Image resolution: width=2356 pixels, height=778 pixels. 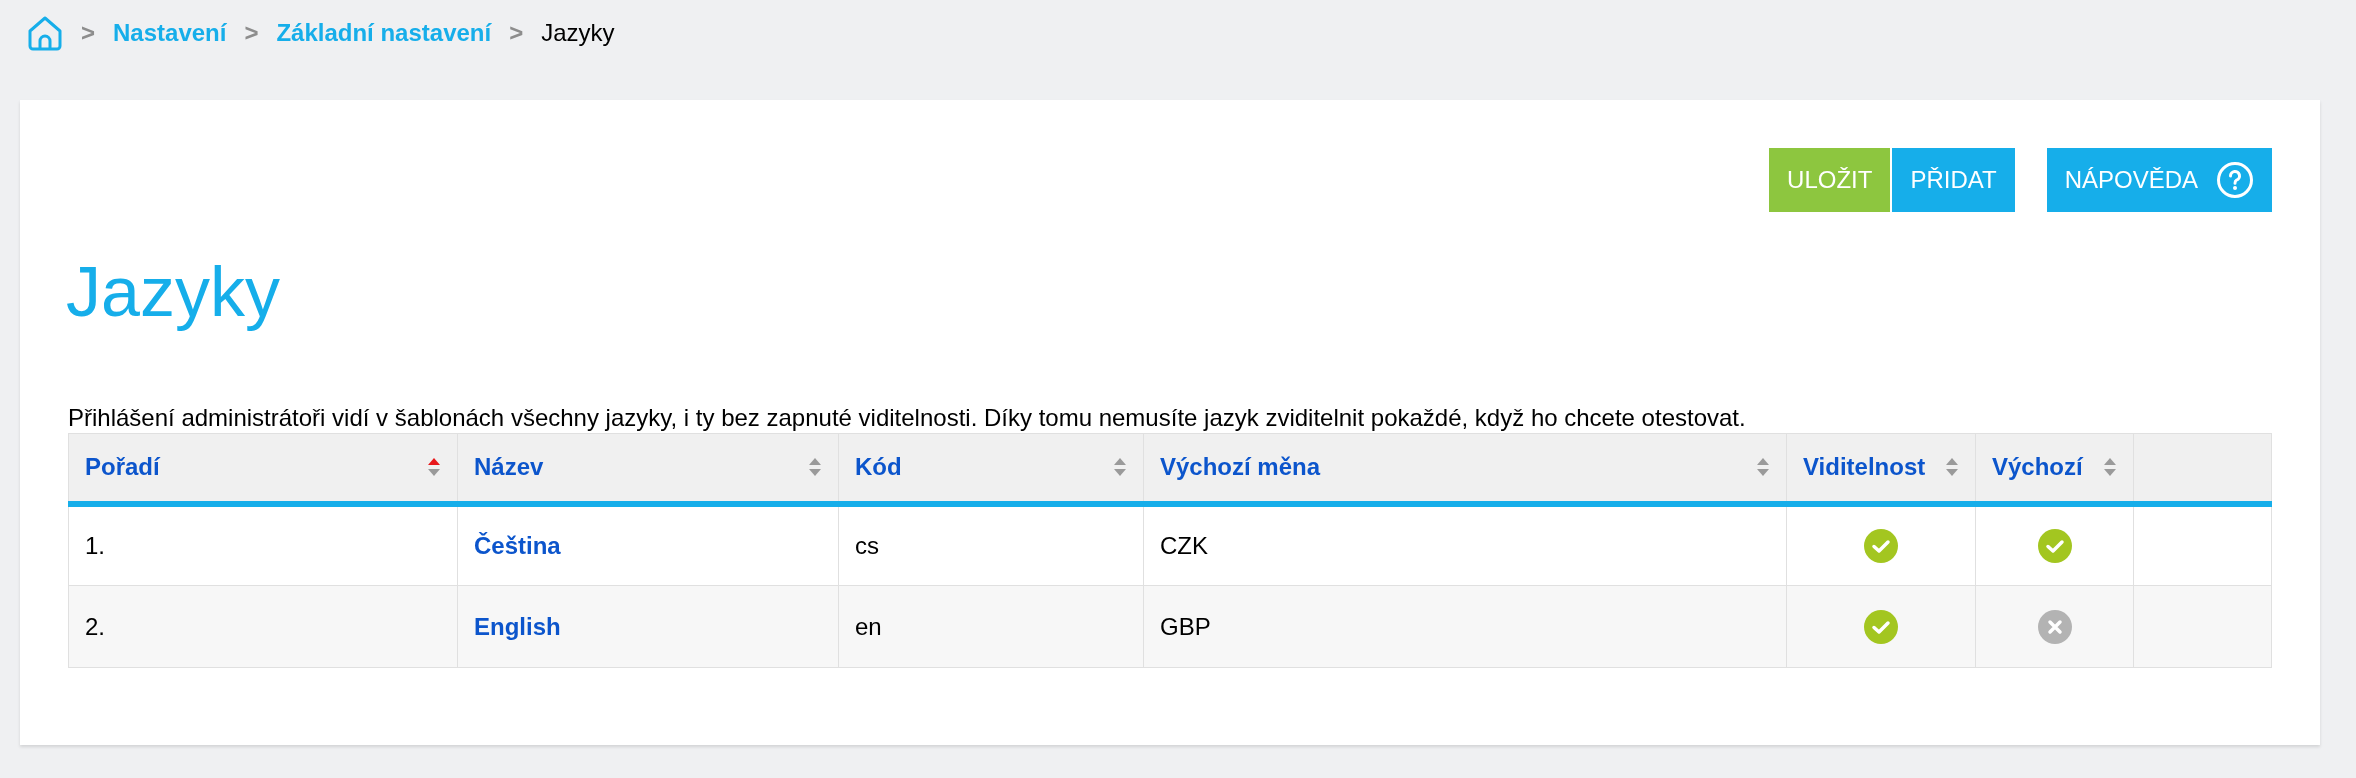 I want to click on column-label: Kód, so click(x=878, y=467).